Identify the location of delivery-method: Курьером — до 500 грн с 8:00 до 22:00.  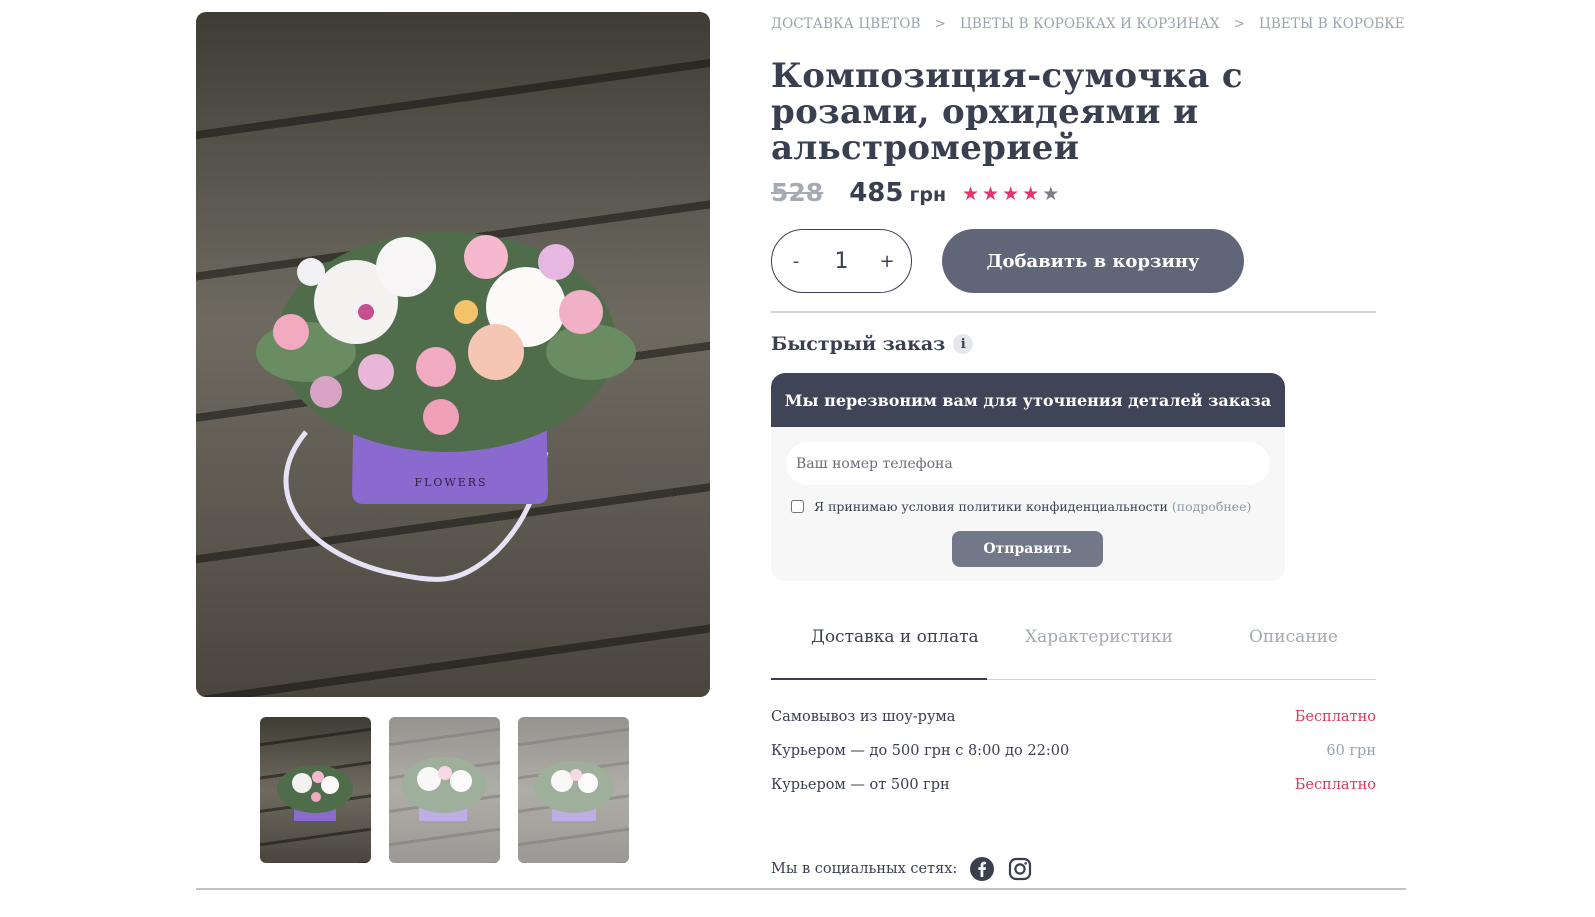
(920, 751).